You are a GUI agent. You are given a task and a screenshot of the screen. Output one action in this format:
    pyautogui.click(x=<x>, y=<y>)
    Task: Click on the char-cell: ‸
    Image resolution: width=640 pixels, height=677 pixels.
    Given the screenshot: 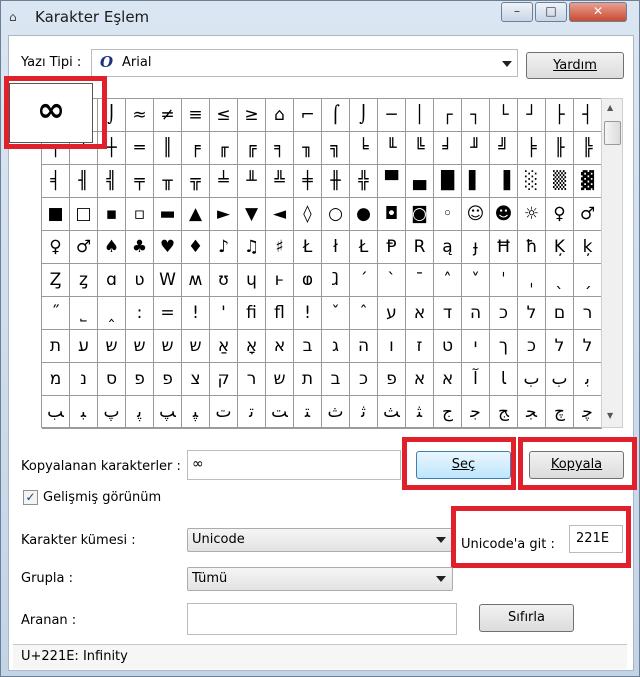 What is the action you would take?
    pyautogui.click(x=112, y=313)
    